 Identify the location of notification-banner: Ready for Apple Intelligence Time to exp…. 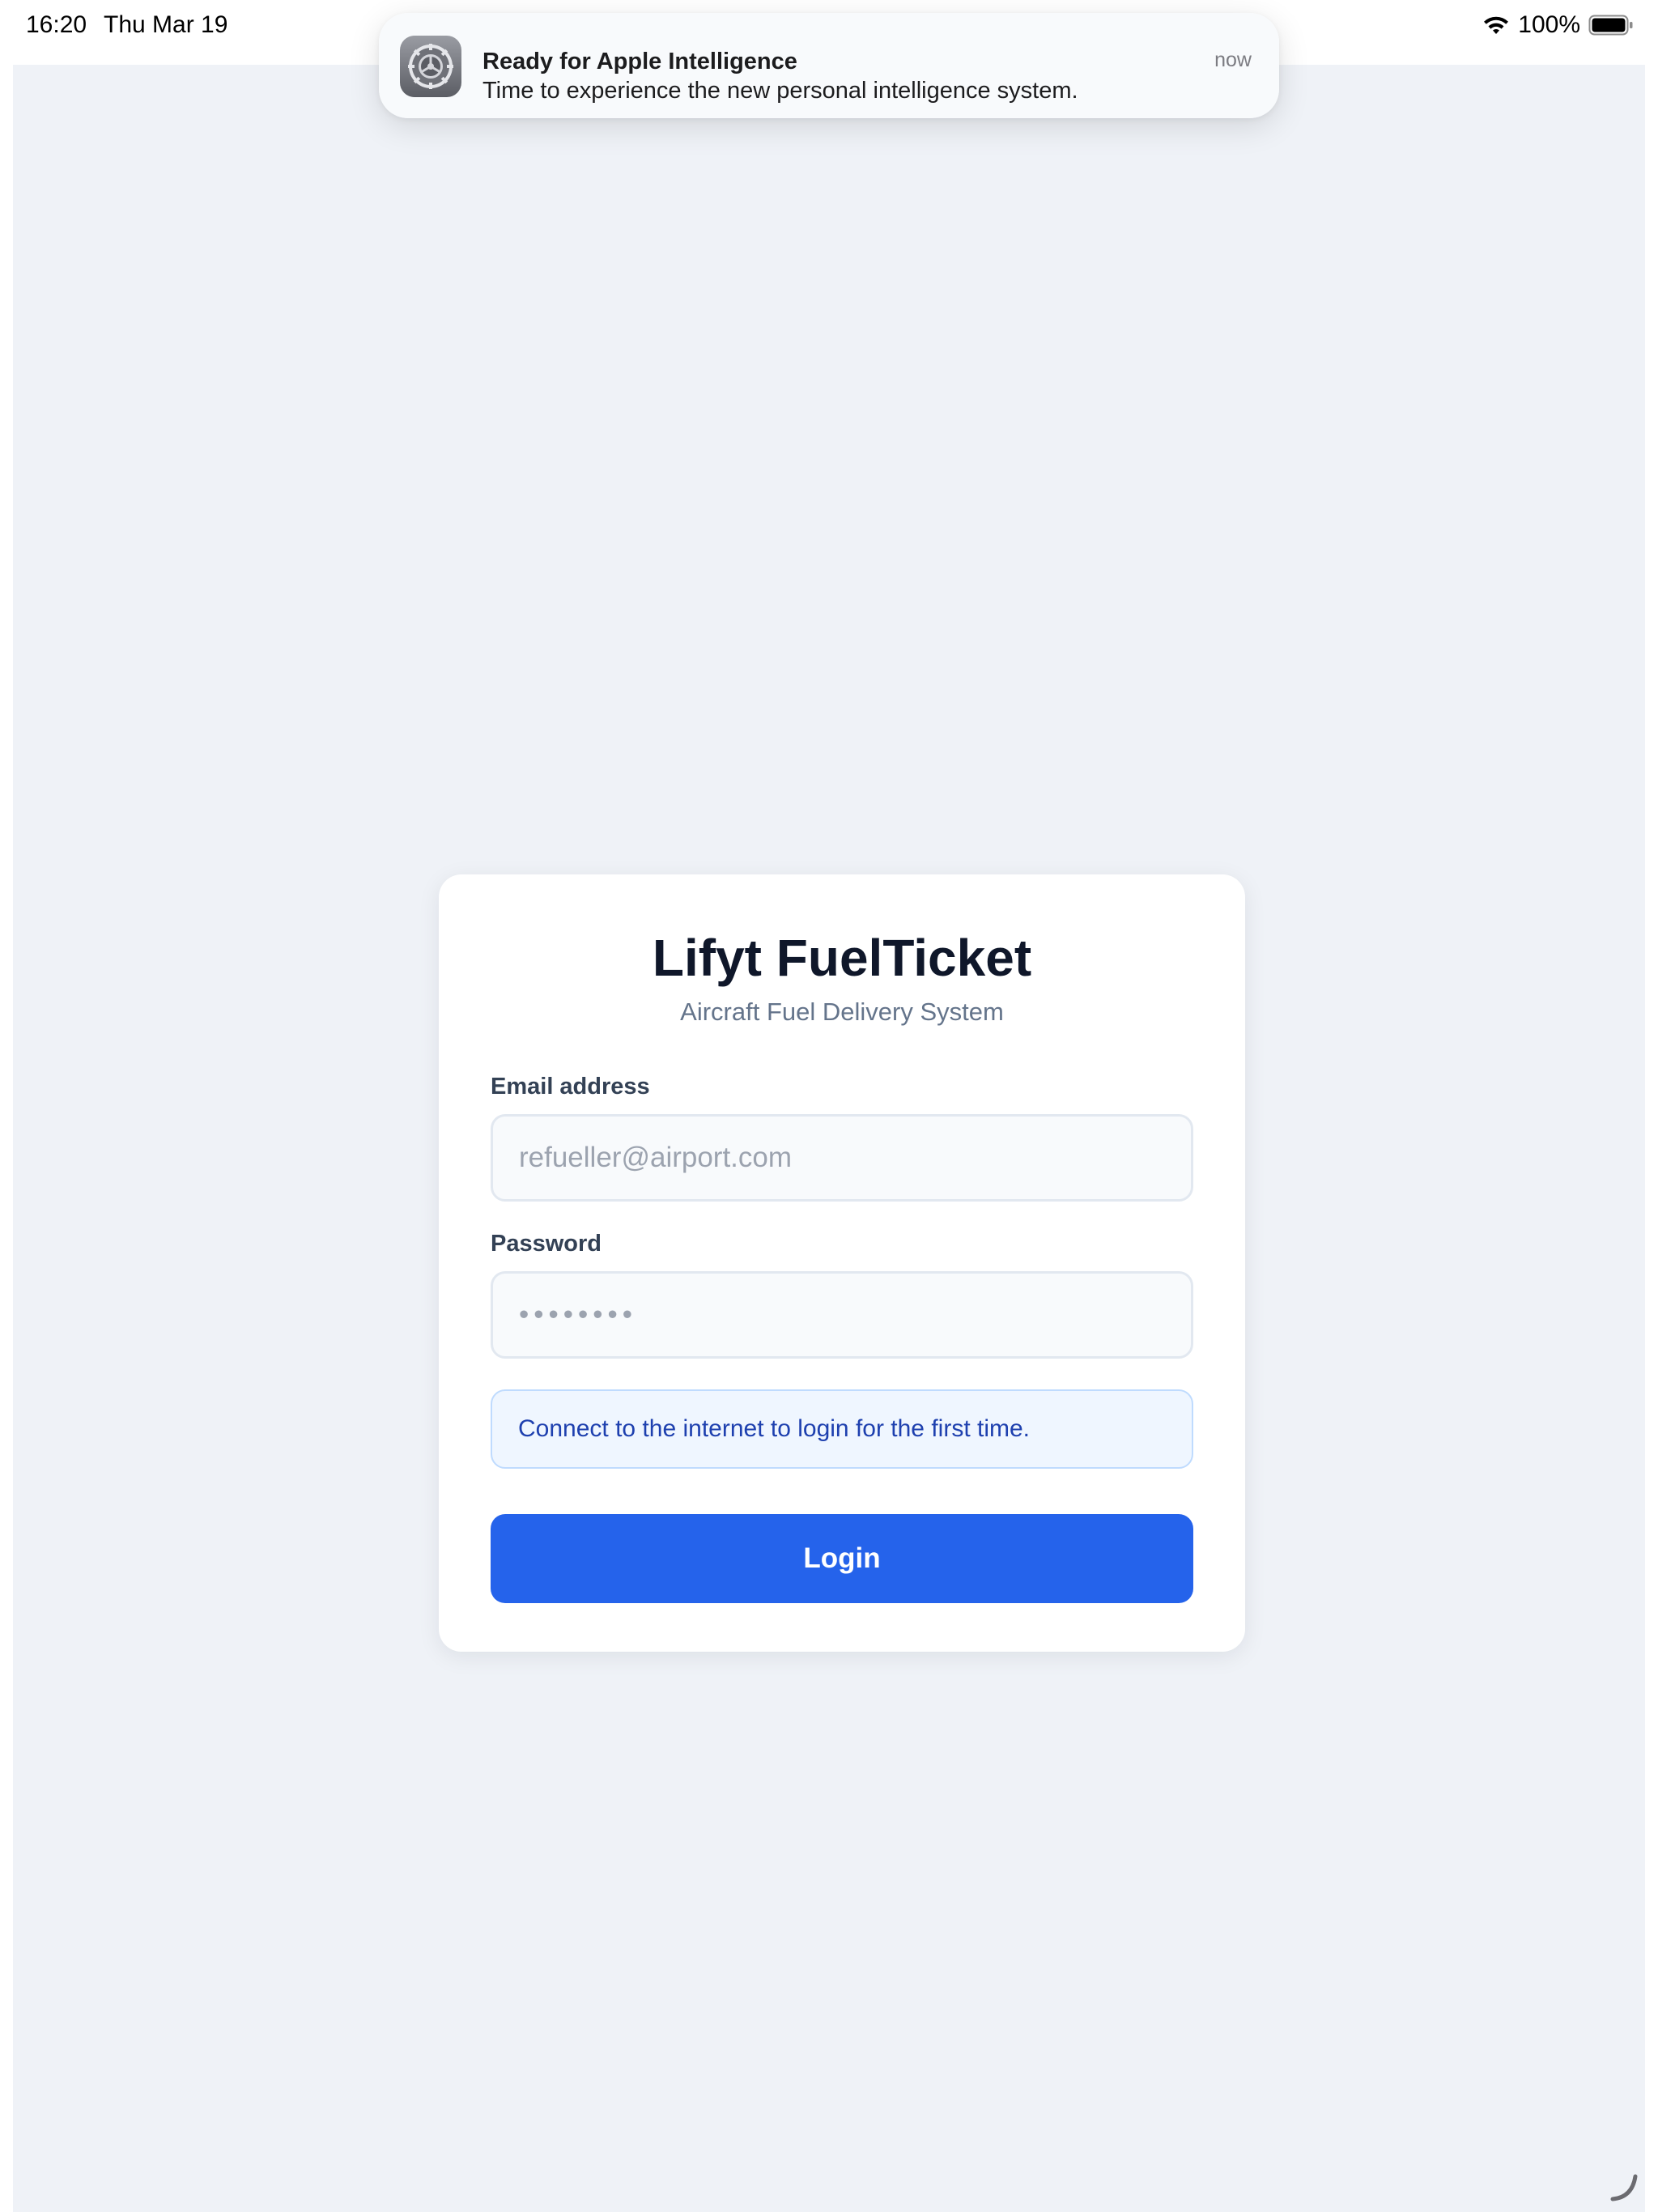
(829, 65).